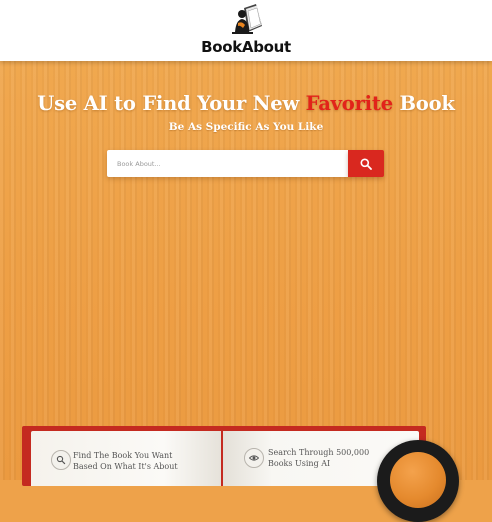 This screenshot has height=522, width=492. I want to click on hero-subheadline: Be As Specific As You Like, so click(246, 127).